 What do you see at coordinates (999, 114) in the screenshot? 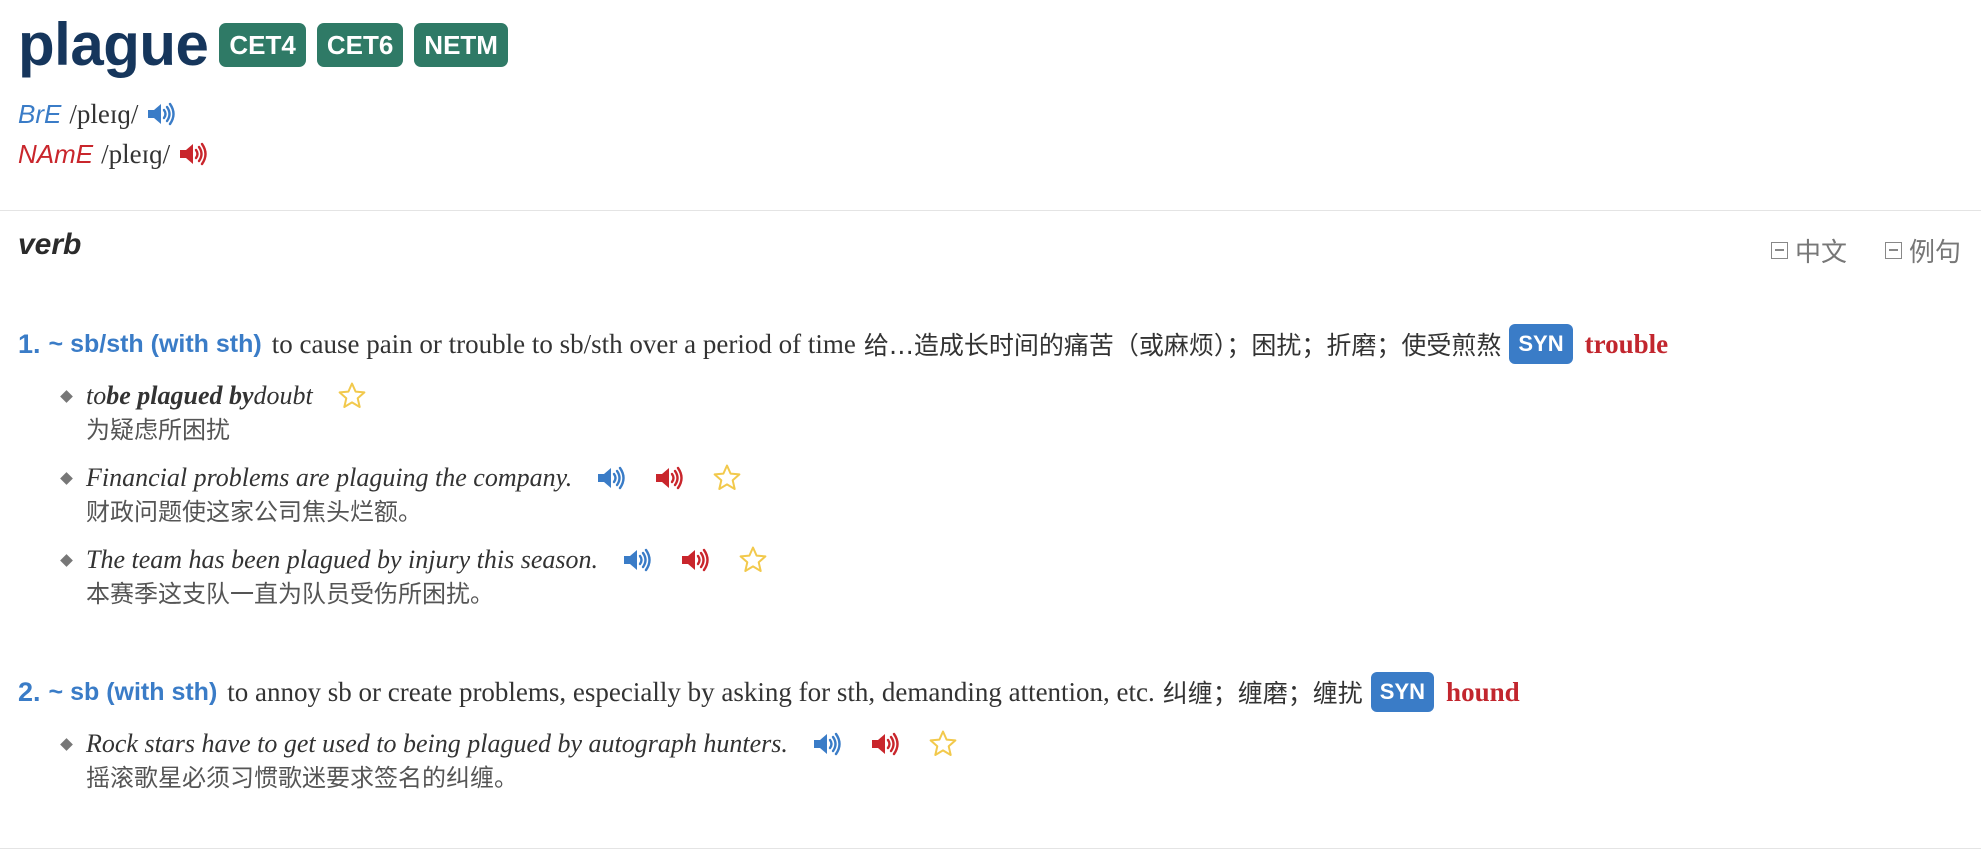
I see `pron-bre: BrE /pleɪɡ/` at bounding box center [999, 114].